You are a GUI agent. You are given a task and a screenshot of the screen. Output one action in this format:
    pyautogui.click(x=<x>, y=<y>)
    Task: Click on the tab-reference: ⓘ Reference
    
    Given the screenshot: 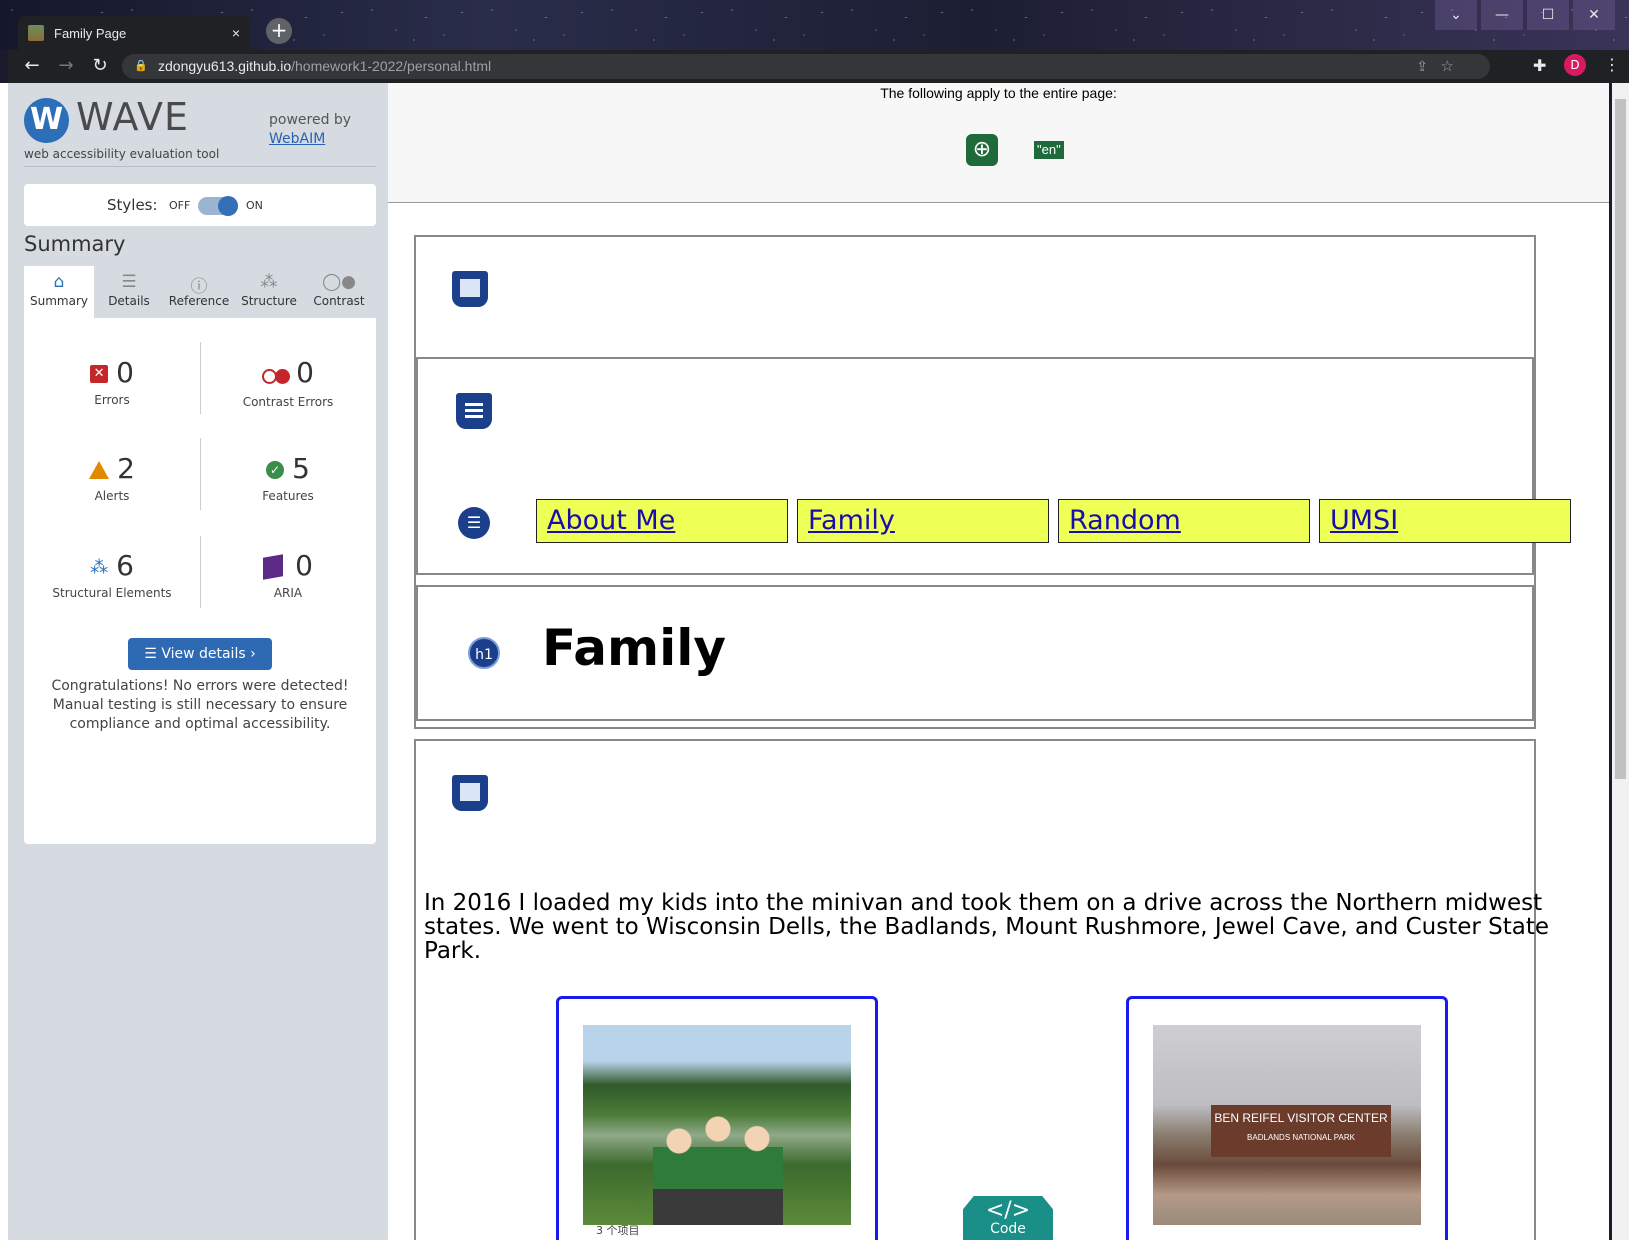 What is the action you would take?
    pyautogui.click(x=199, y=292)
    